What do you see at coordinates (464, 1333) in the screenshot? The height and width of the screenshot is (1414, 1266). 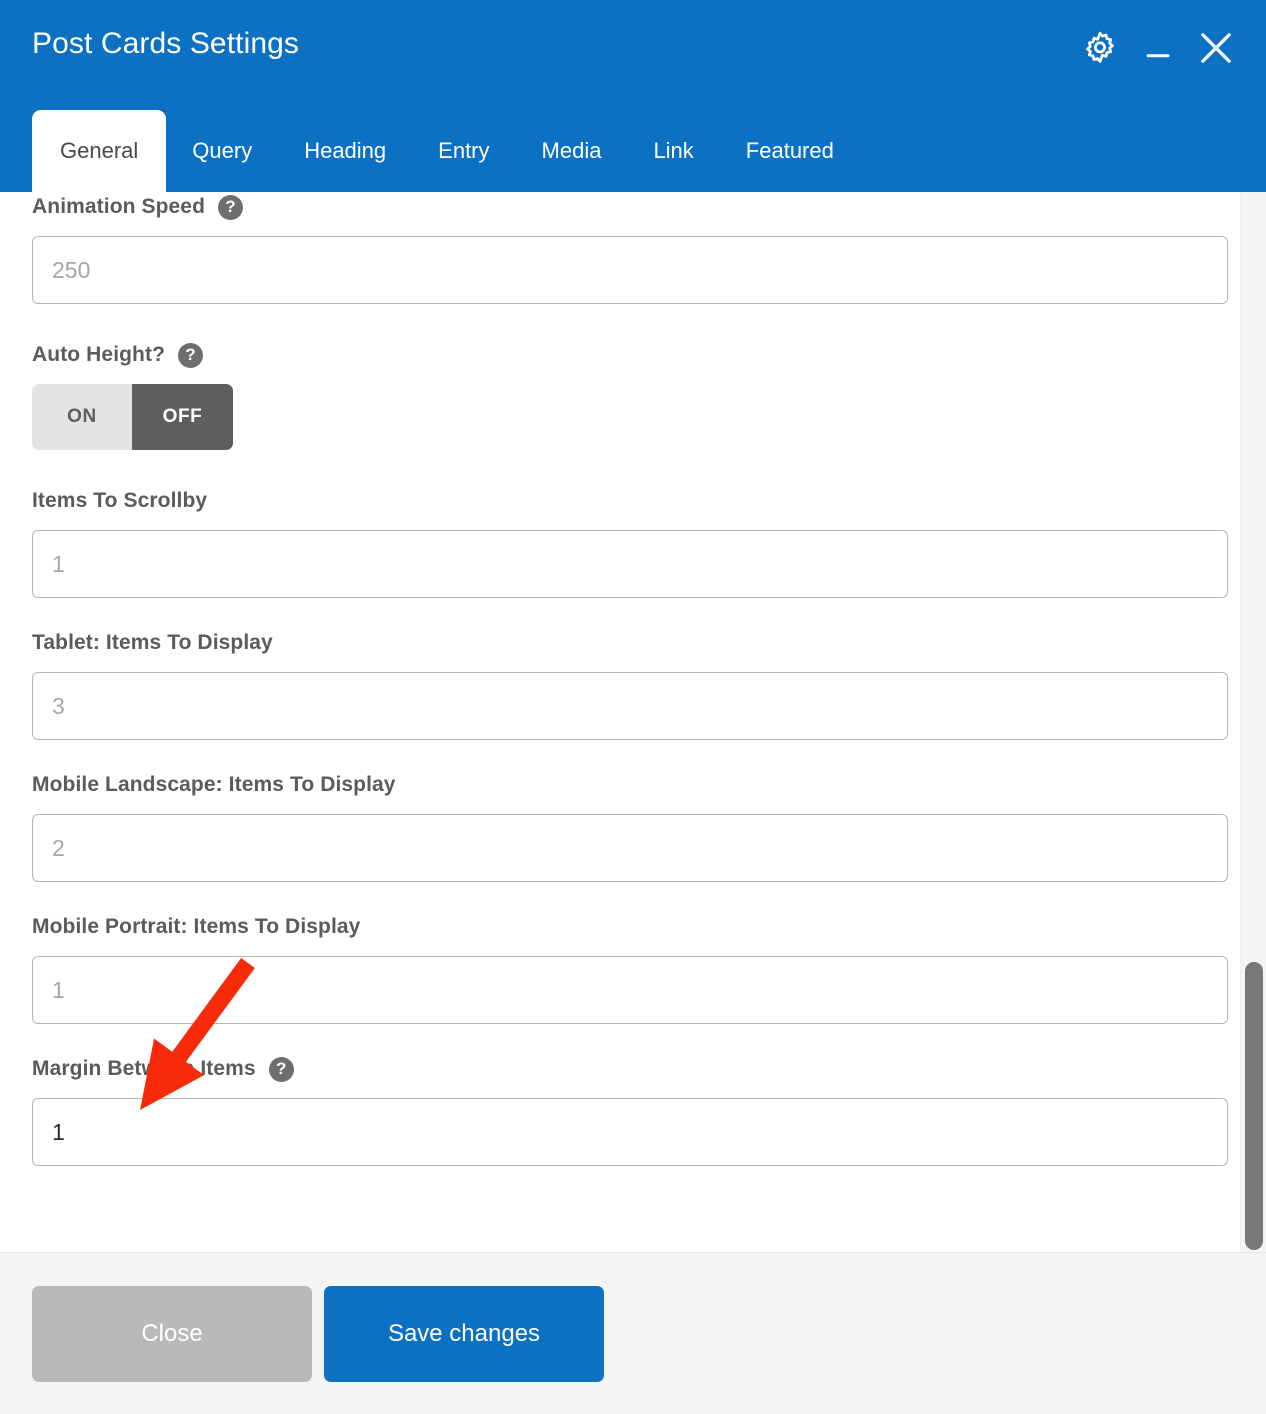 I see `save-changes-button: Save changes` at bounding box center [464, 1333].